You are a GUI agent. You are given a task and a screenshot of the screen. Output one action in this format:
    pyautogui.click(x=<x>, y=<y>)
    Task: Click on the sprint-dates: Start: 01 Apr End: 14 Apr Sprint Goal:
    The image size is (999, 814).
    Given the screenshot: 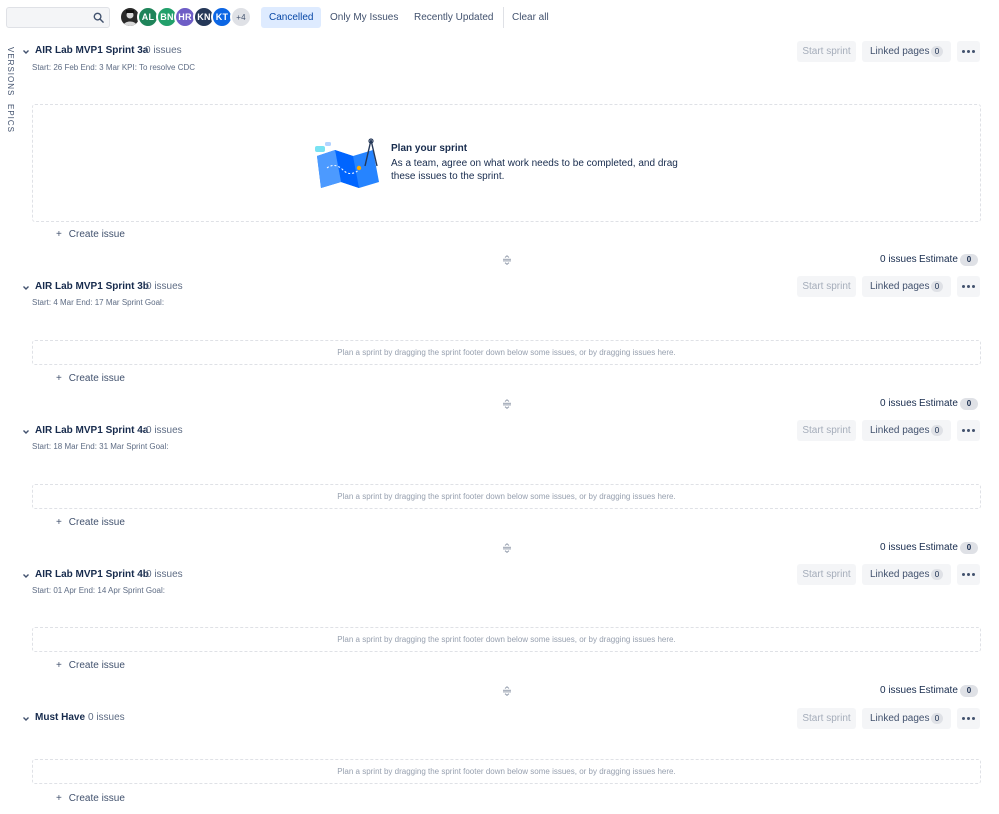 What is the action you would take?
    pyautogui.click(x=98, y=590)
    